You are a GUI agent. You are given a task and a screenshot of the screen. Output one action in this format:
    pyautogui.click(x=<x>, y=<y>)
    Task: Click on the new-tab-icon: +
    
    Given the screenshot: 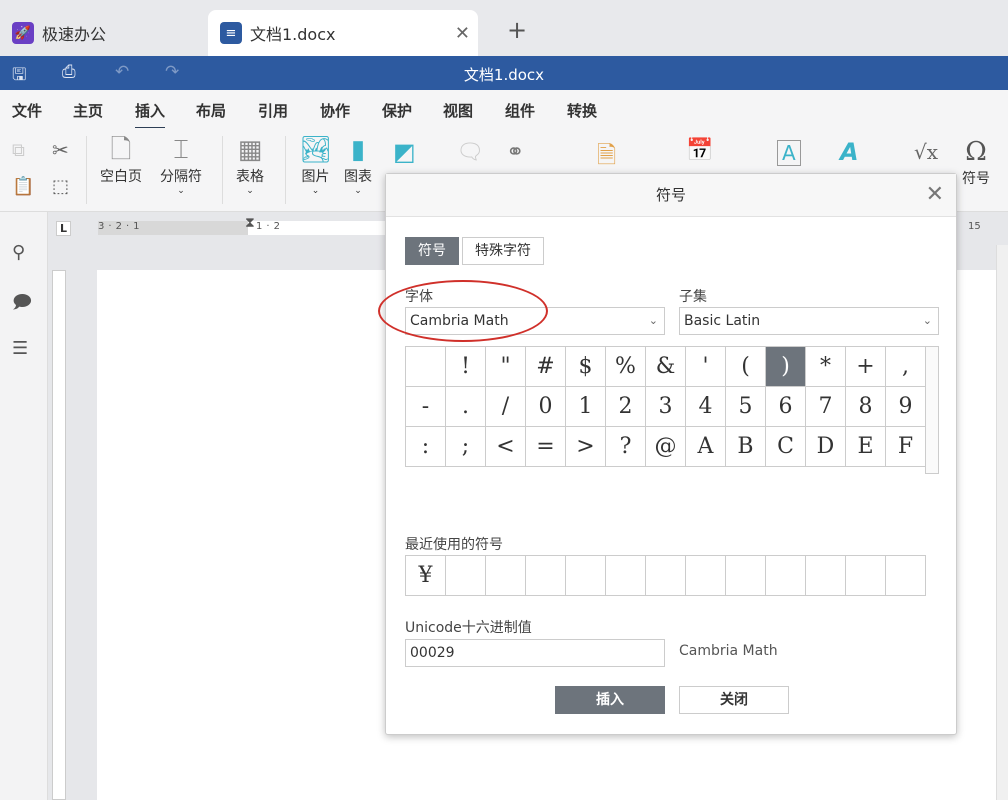 What is the action you would take?
    pyautogui.click(x=517, y=30)
    